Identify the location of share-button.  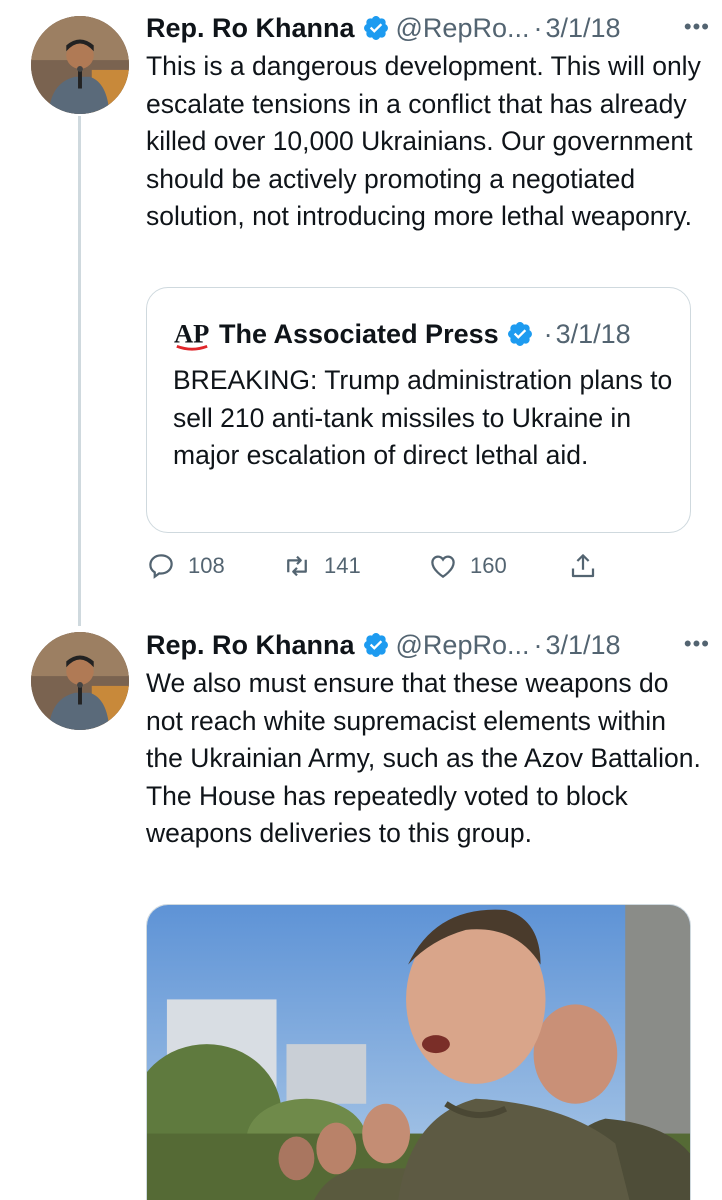
(583, 566).